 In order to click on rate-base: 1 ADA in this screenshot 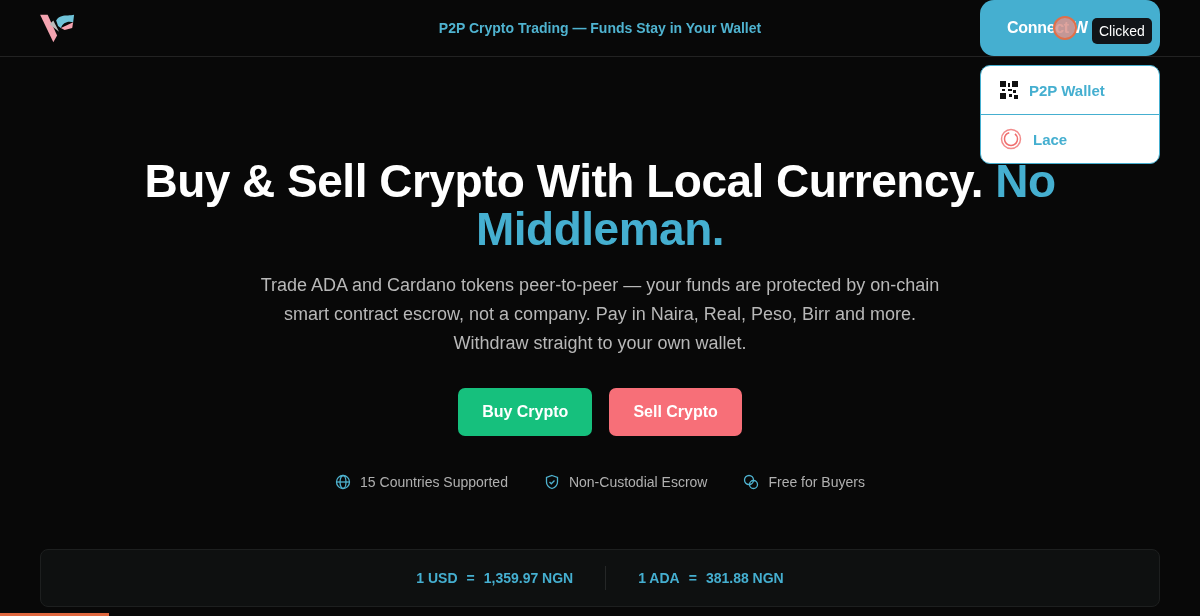, I will do `click(659, 578)`.